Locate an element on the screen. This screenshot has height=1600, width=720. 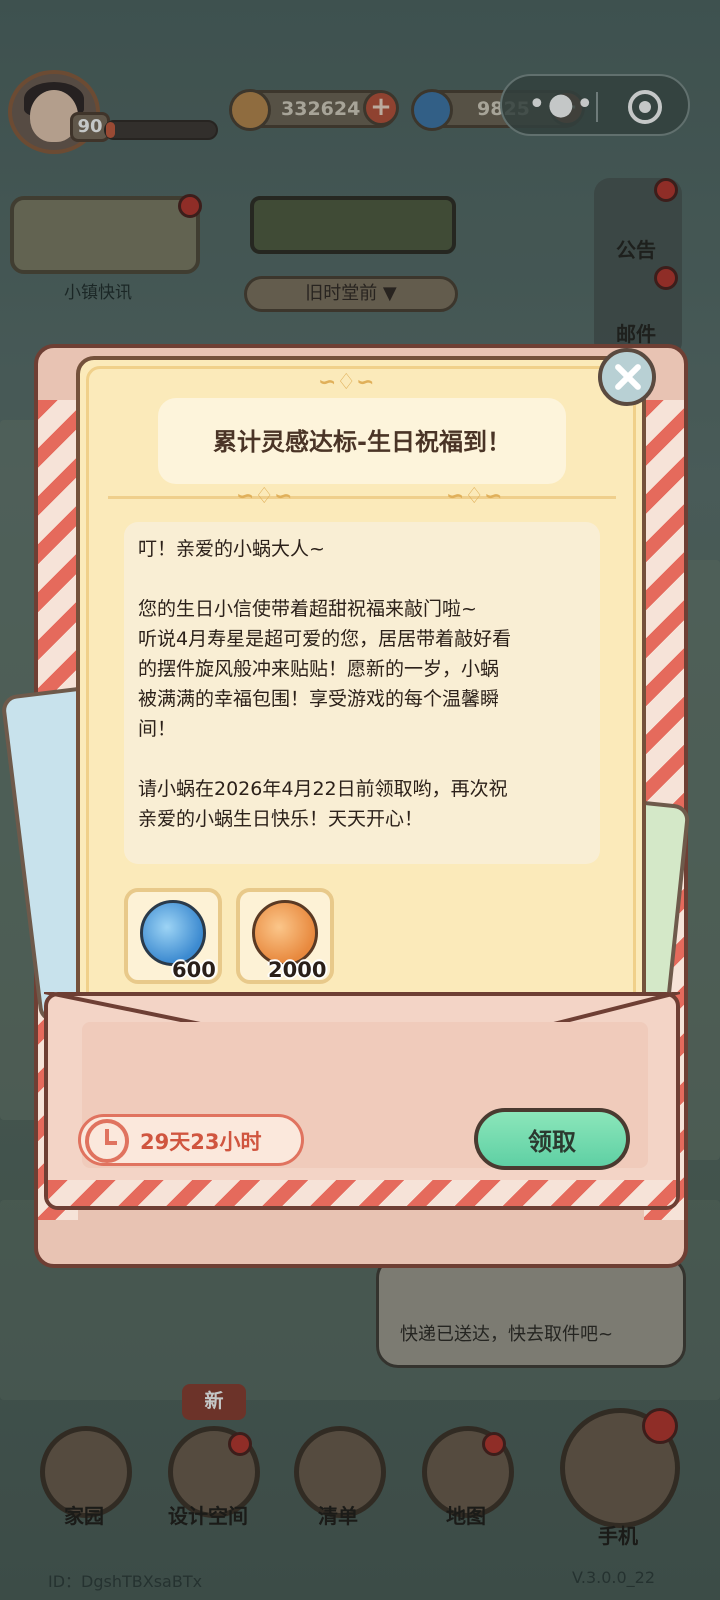
clock-icon is located at coordinates (107, 1141).